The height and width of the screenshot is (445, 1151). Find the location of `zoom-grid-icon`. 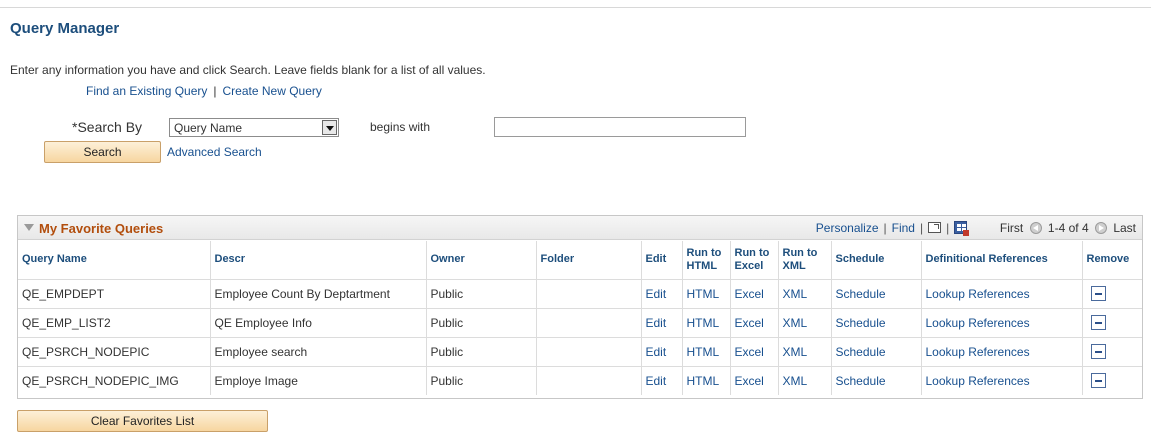

zoom-grid-icon is located at coordinates (935, 227).